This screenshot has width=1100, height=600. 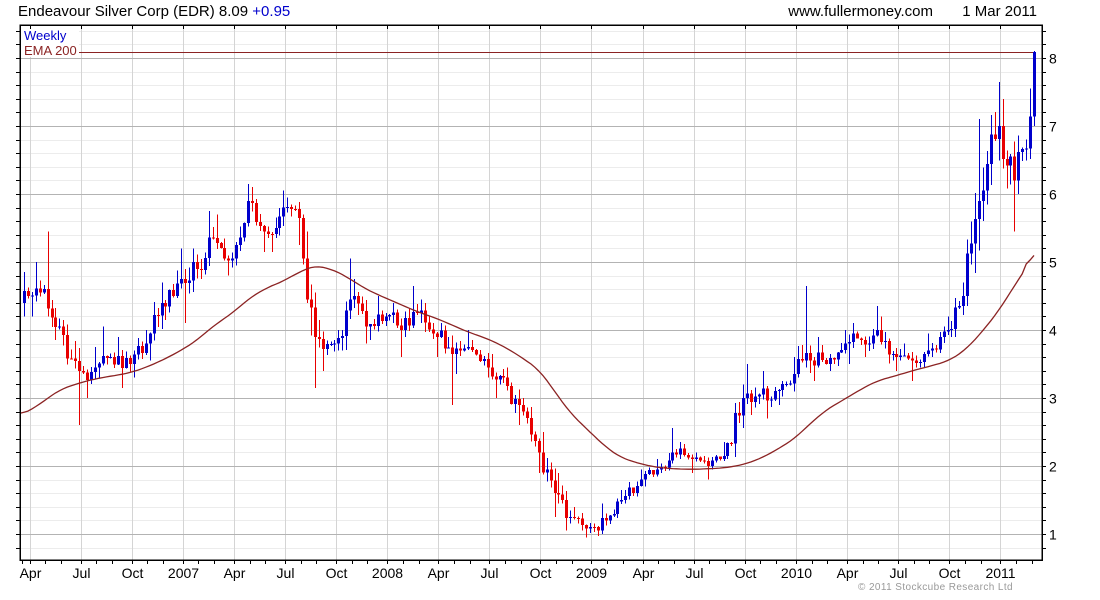 I want to click on legend-background: WeeklyEMA 200, so click(x=50, y=42).